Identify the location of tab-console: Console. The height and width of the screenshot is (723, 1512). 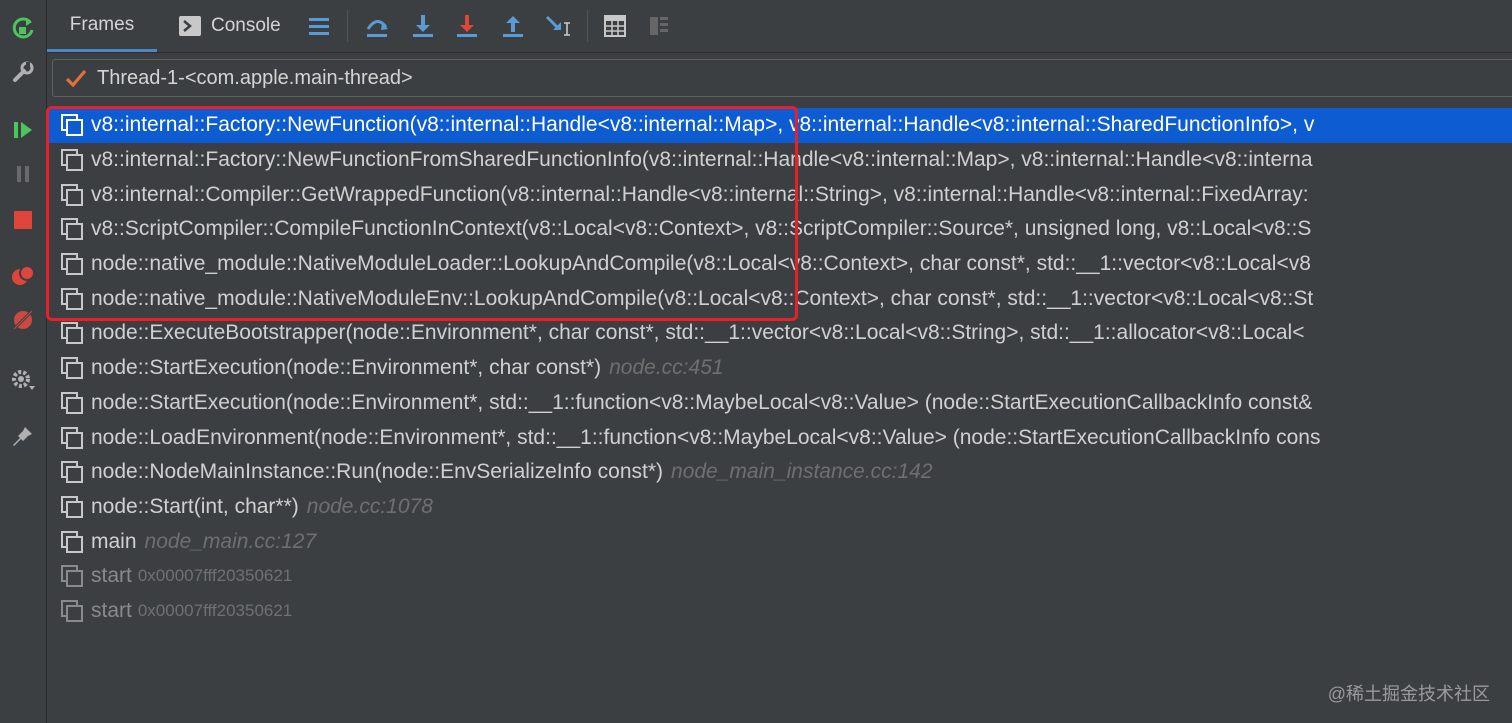
(234, 26).